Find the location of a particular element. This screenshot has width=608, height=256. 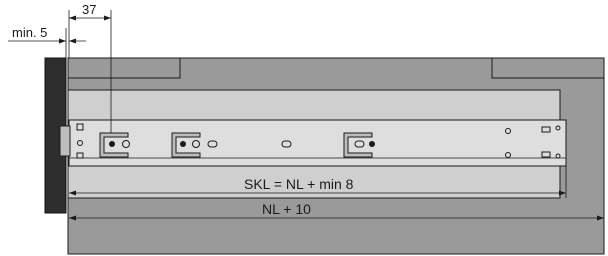

depth-label: NL + 10 is located at coordinates (286, 209).